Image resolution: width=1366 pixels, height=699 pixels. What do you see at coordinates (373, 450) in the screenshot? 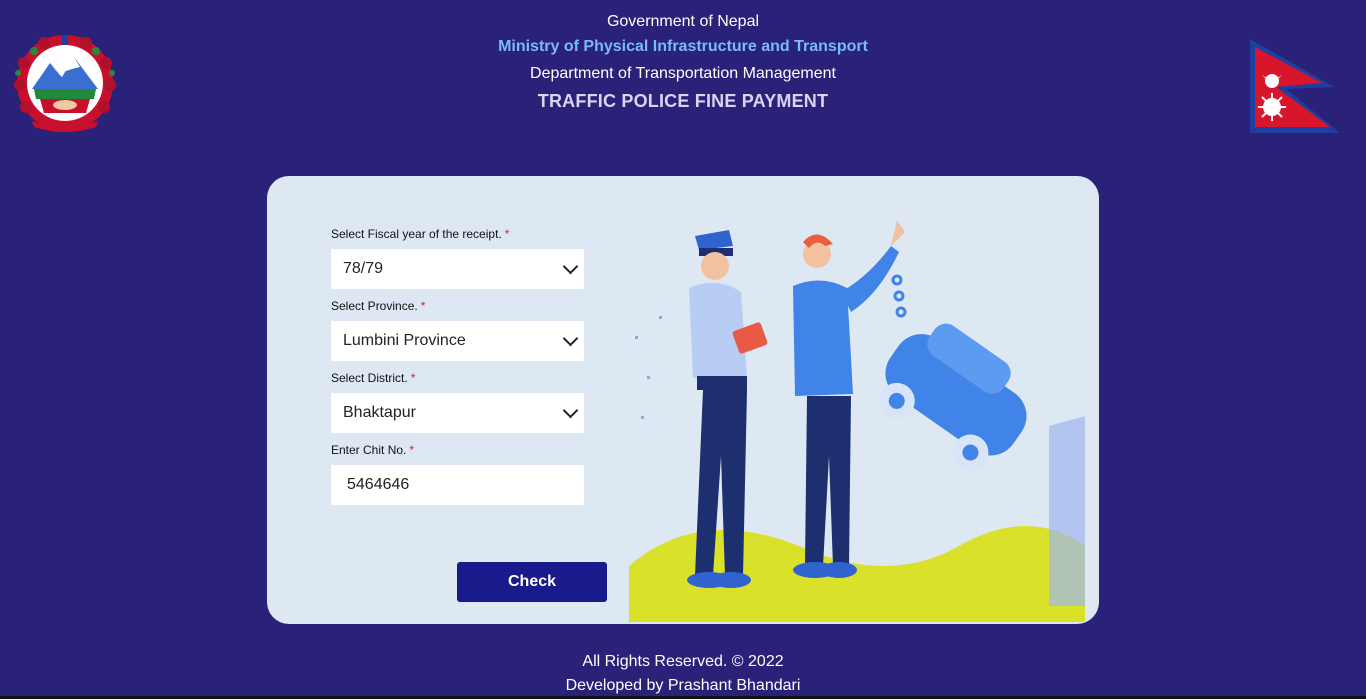
I see `chit-number-label: Enter Chit No. *` at bounding box center [373, 450].